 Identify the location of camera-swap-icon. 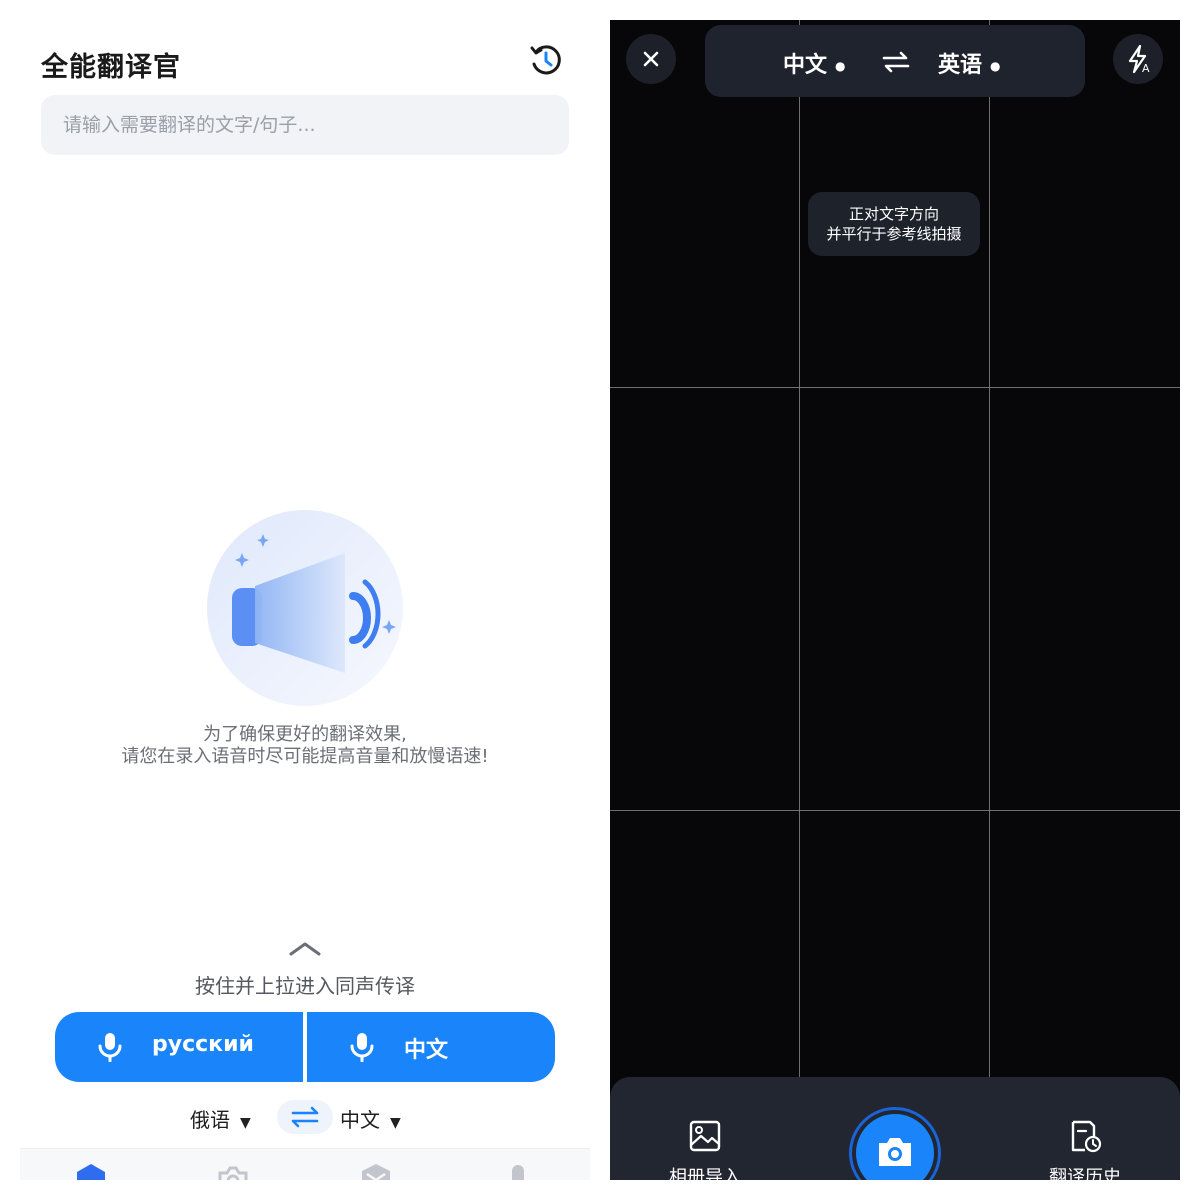
(896, 62).